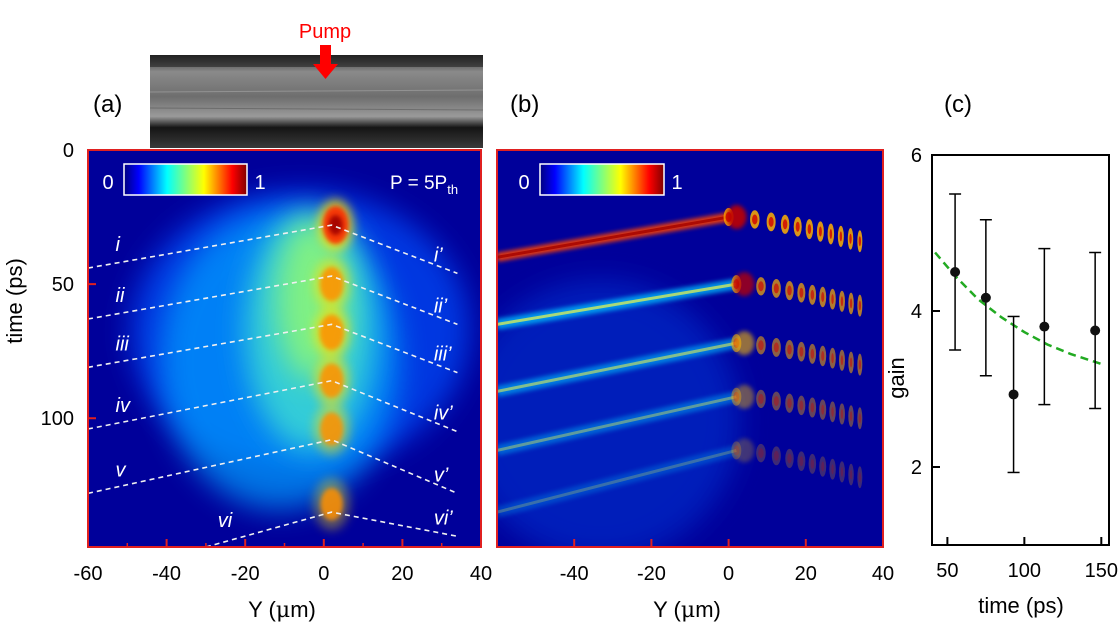  What do you see at coordinates (57, 419) in the screenshot?
I see `y-tick-label: 100` at bounding box center [57, 419].